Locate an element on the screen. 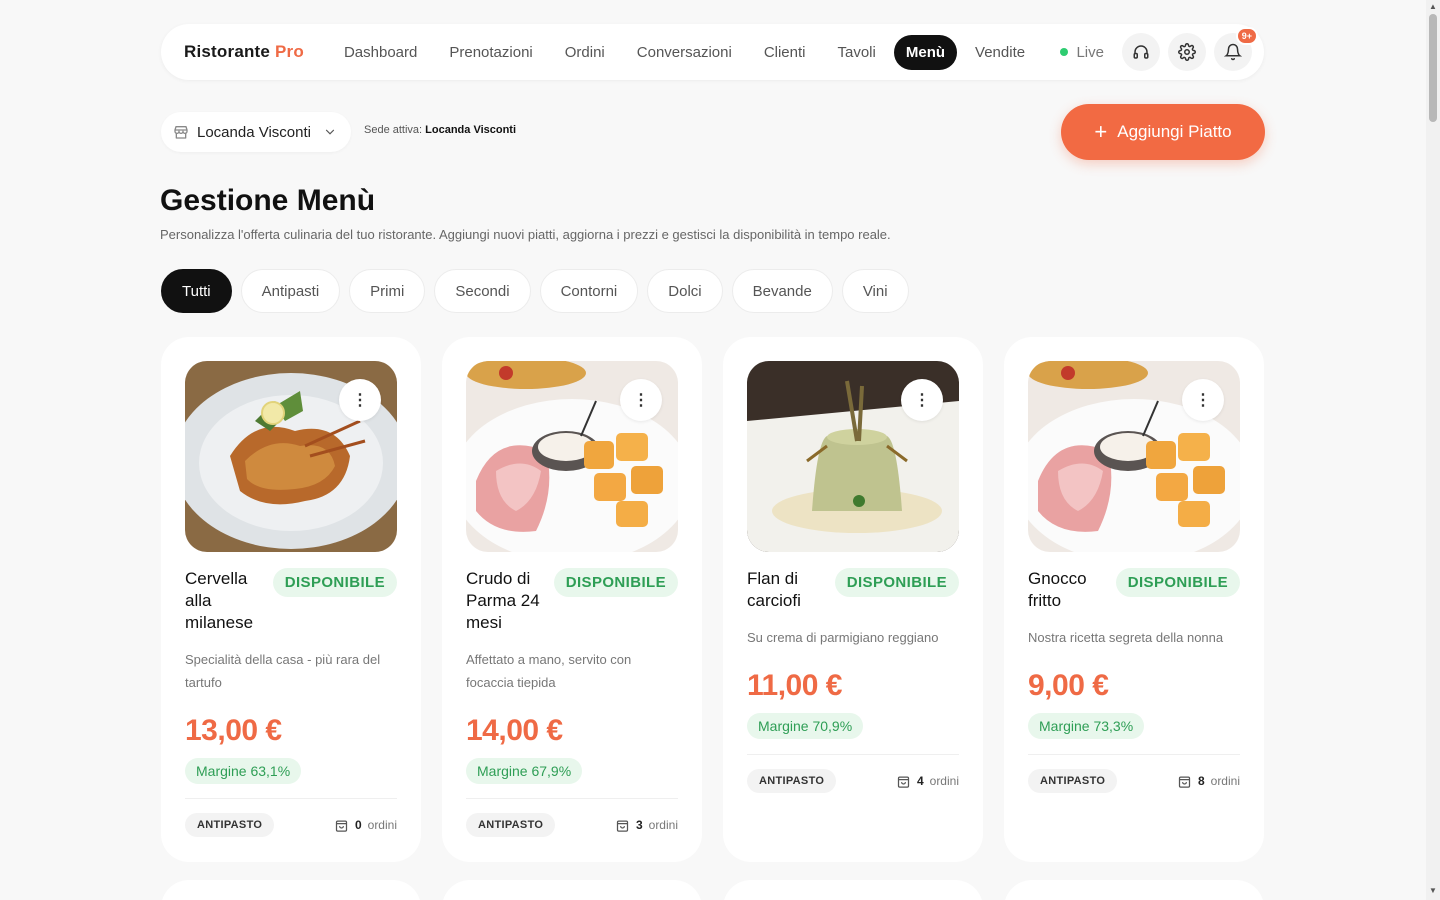 The image size is (1440, 900). nav-dashboard: Dashboard is located at coordinates (380, 52).